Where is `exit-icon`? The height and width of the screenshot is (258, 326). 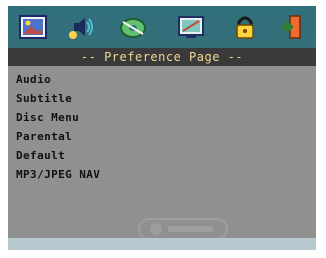
exit-icon is located at coordinates (291, 27).